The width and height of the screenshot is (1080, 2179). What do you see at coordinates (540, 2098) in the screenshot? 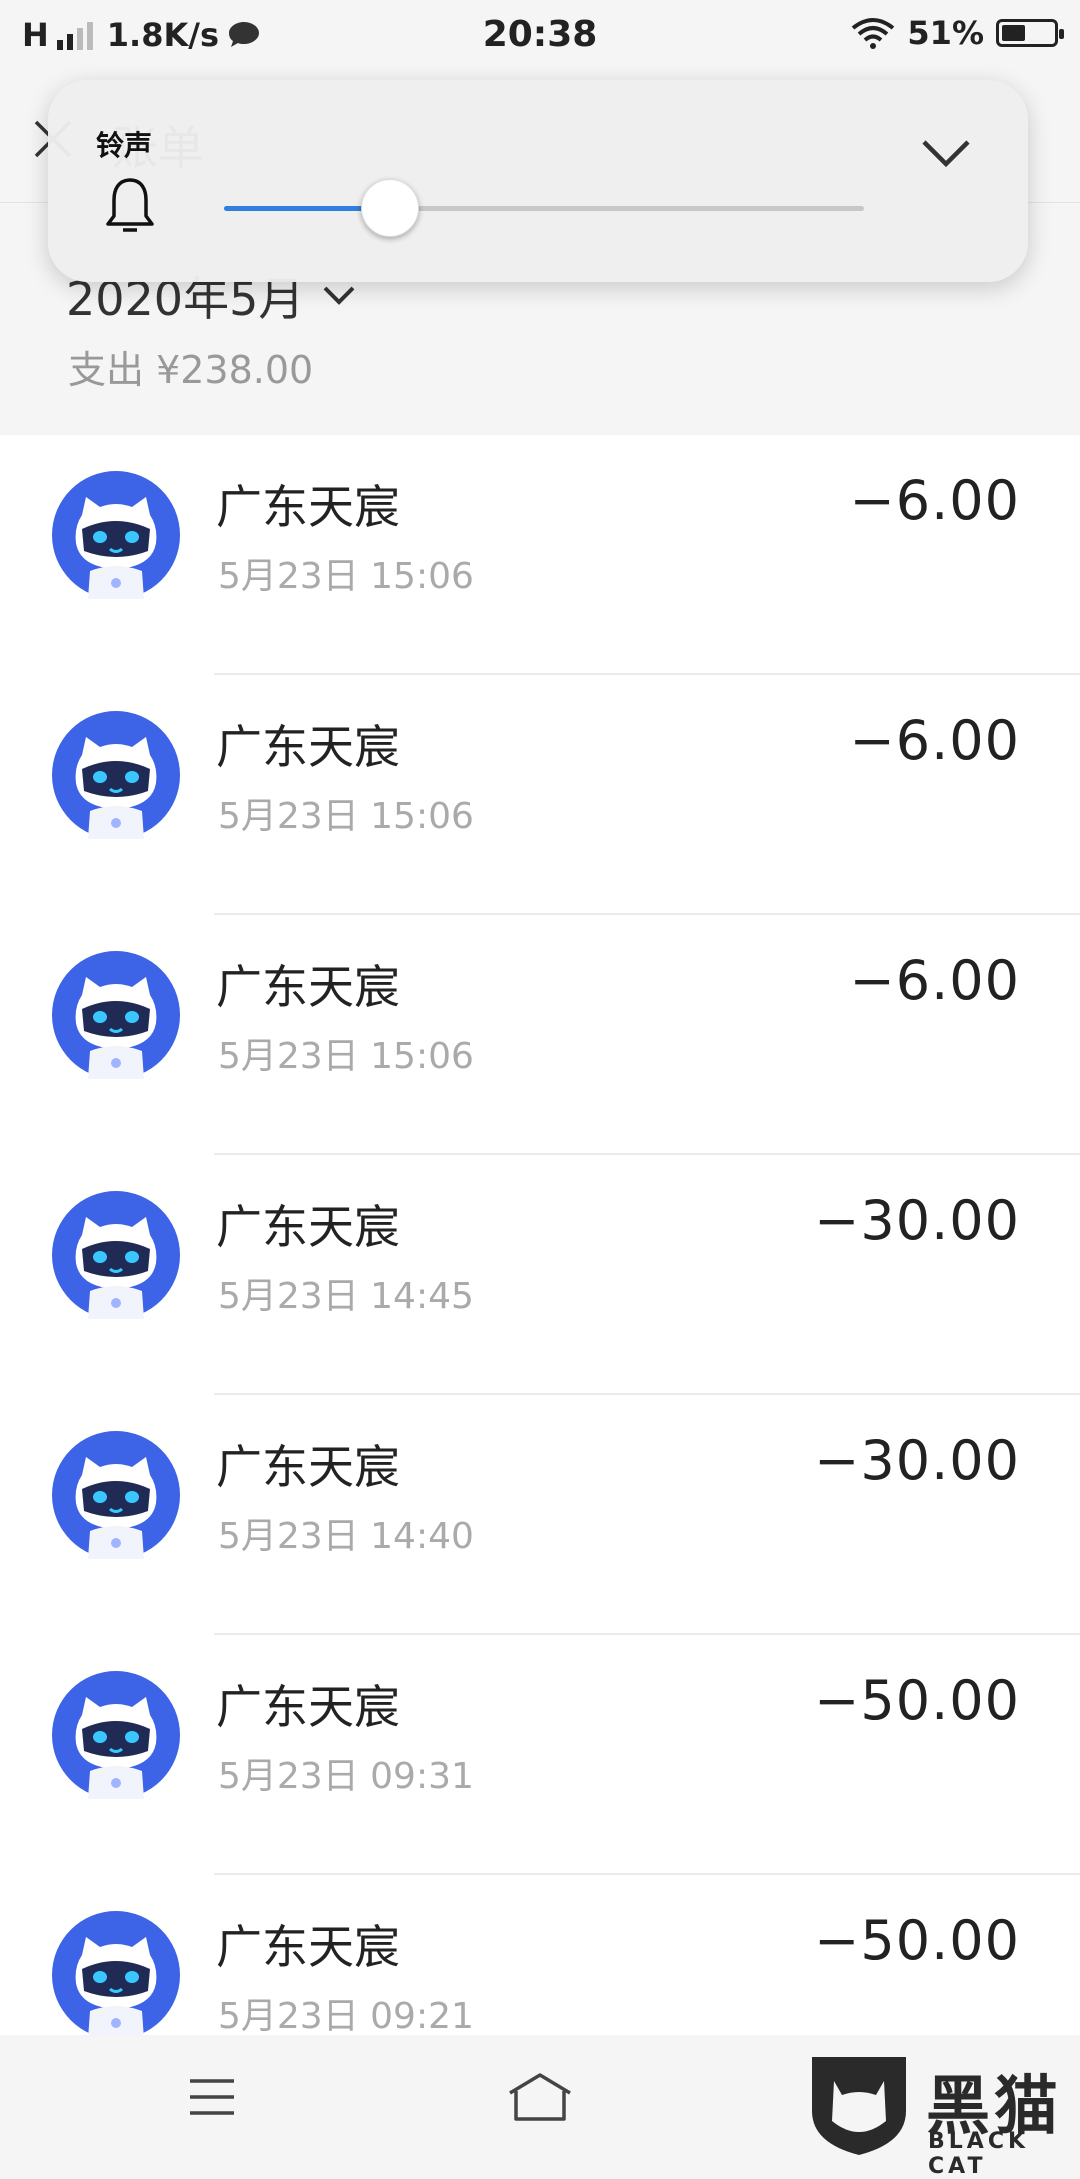
I see `home-icon` at bounding box center [540, 2098].